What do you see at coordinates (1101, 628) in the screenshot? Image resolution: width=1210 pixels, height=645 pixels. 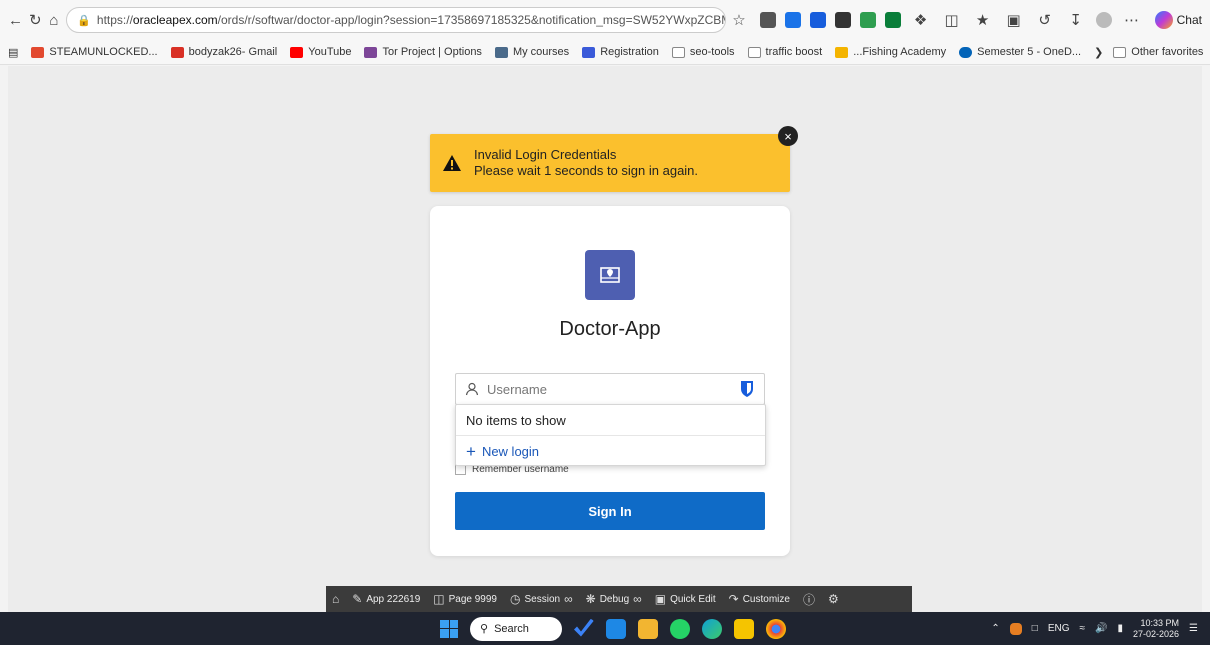 I see `volume-icon: 🔊` at bounding box center [1101, 628].